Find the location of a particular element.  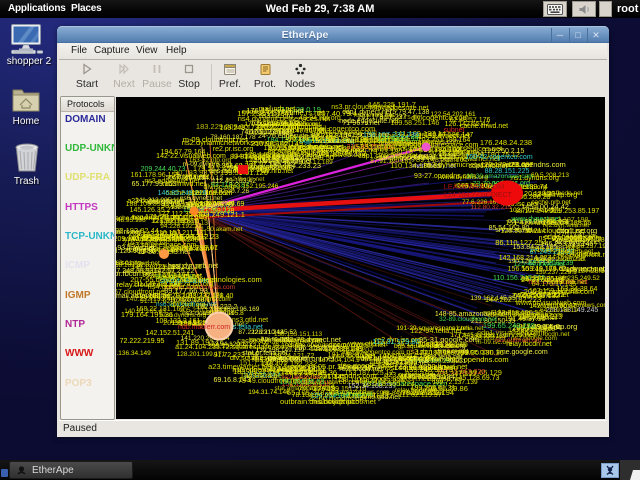

svg-text: edge.dyn.telia.net is located at coordinates (169, 236).